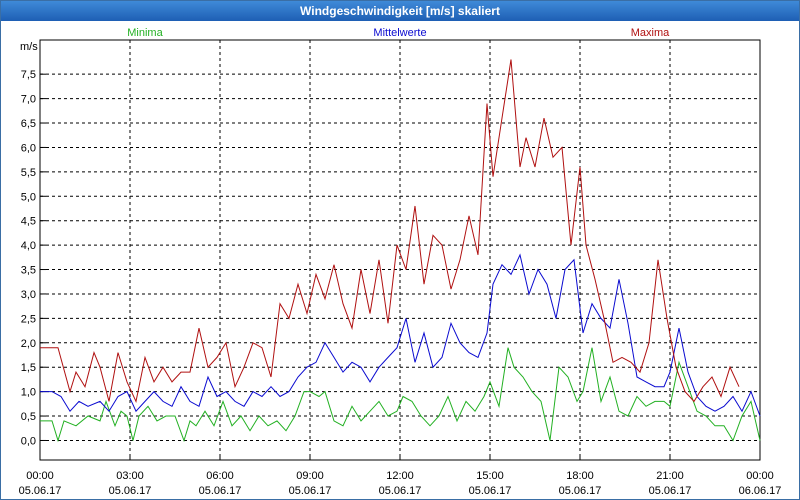 The image size is (800, 500). Describe the element at coordinates (28, 100) in the screenshot. I see `y-tick-label: 7,0` at that location.